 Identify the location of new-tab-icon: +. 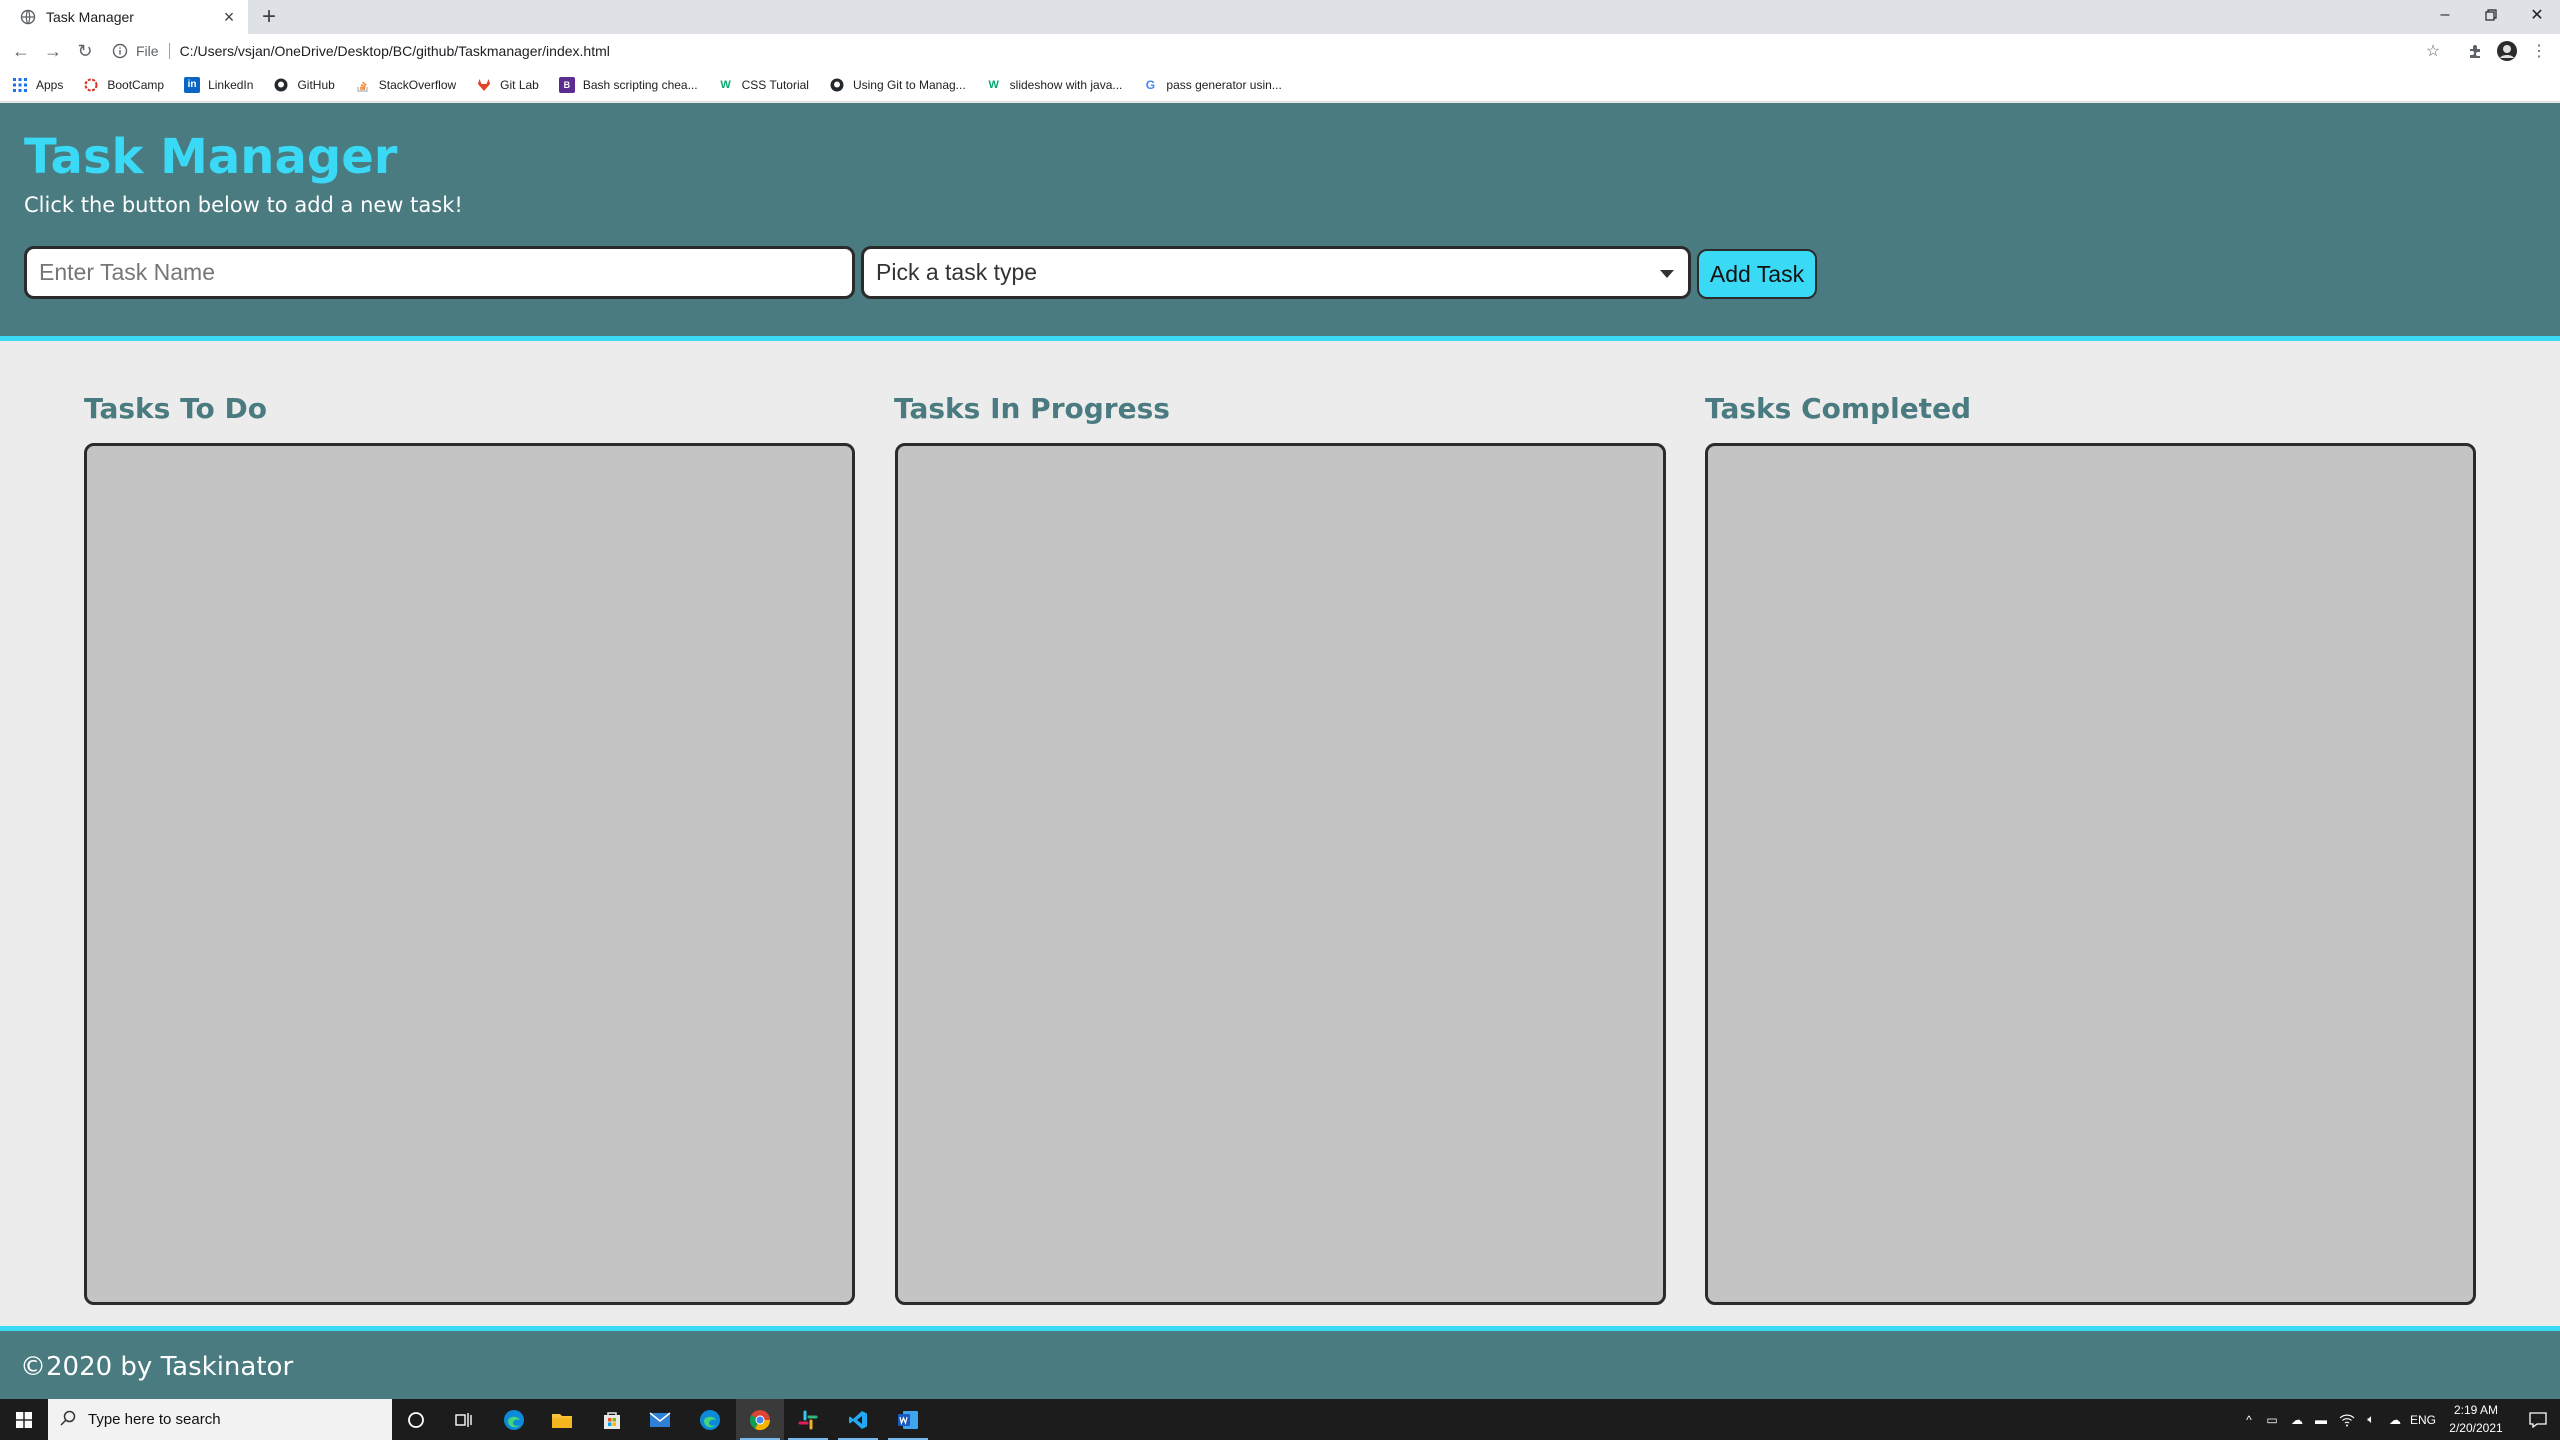
(269, 16).